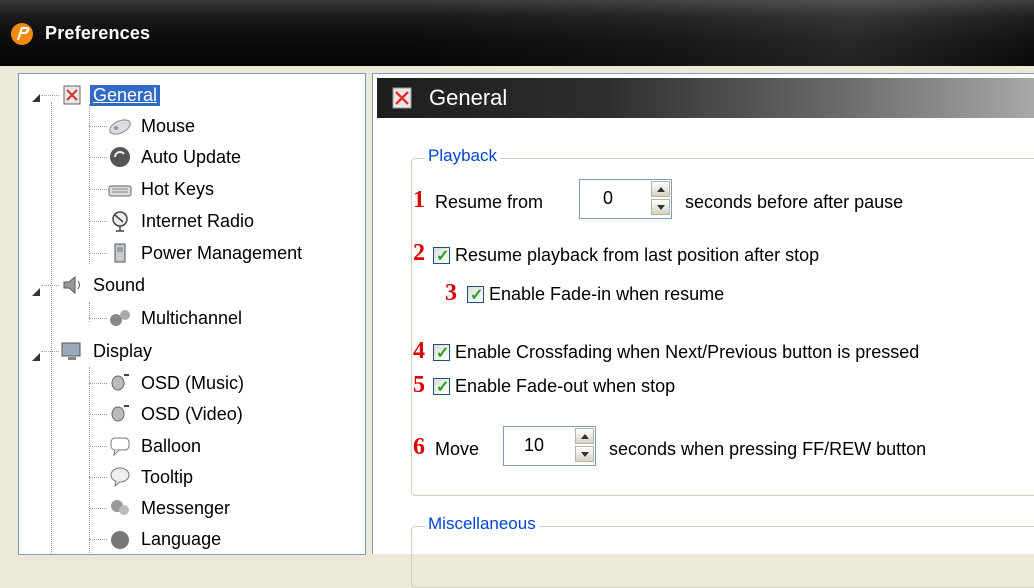 This screenshot has height=588, width=1034. Describe the element at coordinates (607, 294) in the screenshot. I see `fade-in-label: Enable Fade-in when resume` at that location.